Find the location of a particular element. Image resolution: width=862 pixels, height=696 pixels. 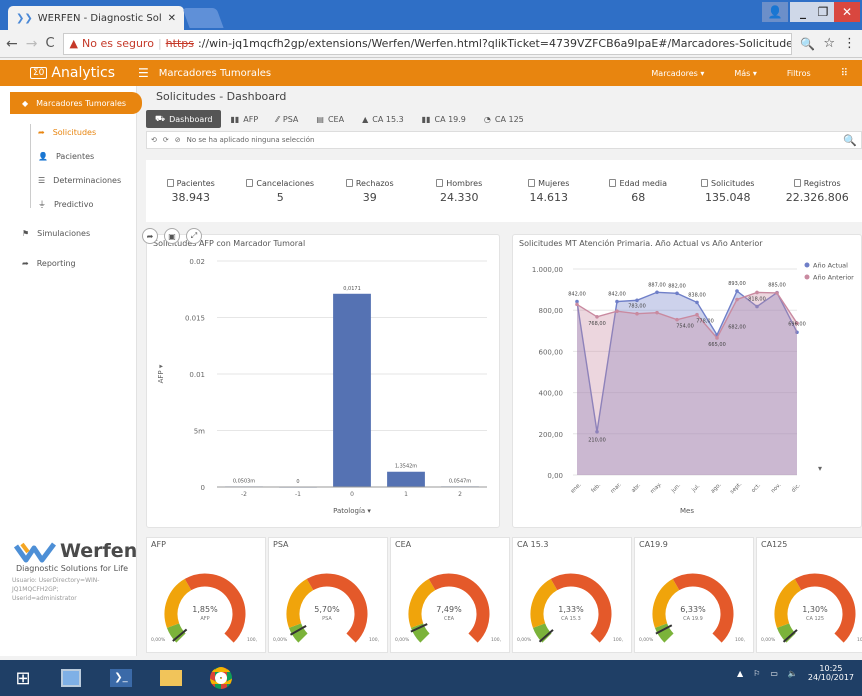

close-window-icon: ✕ is located at coordinates (847, 12).